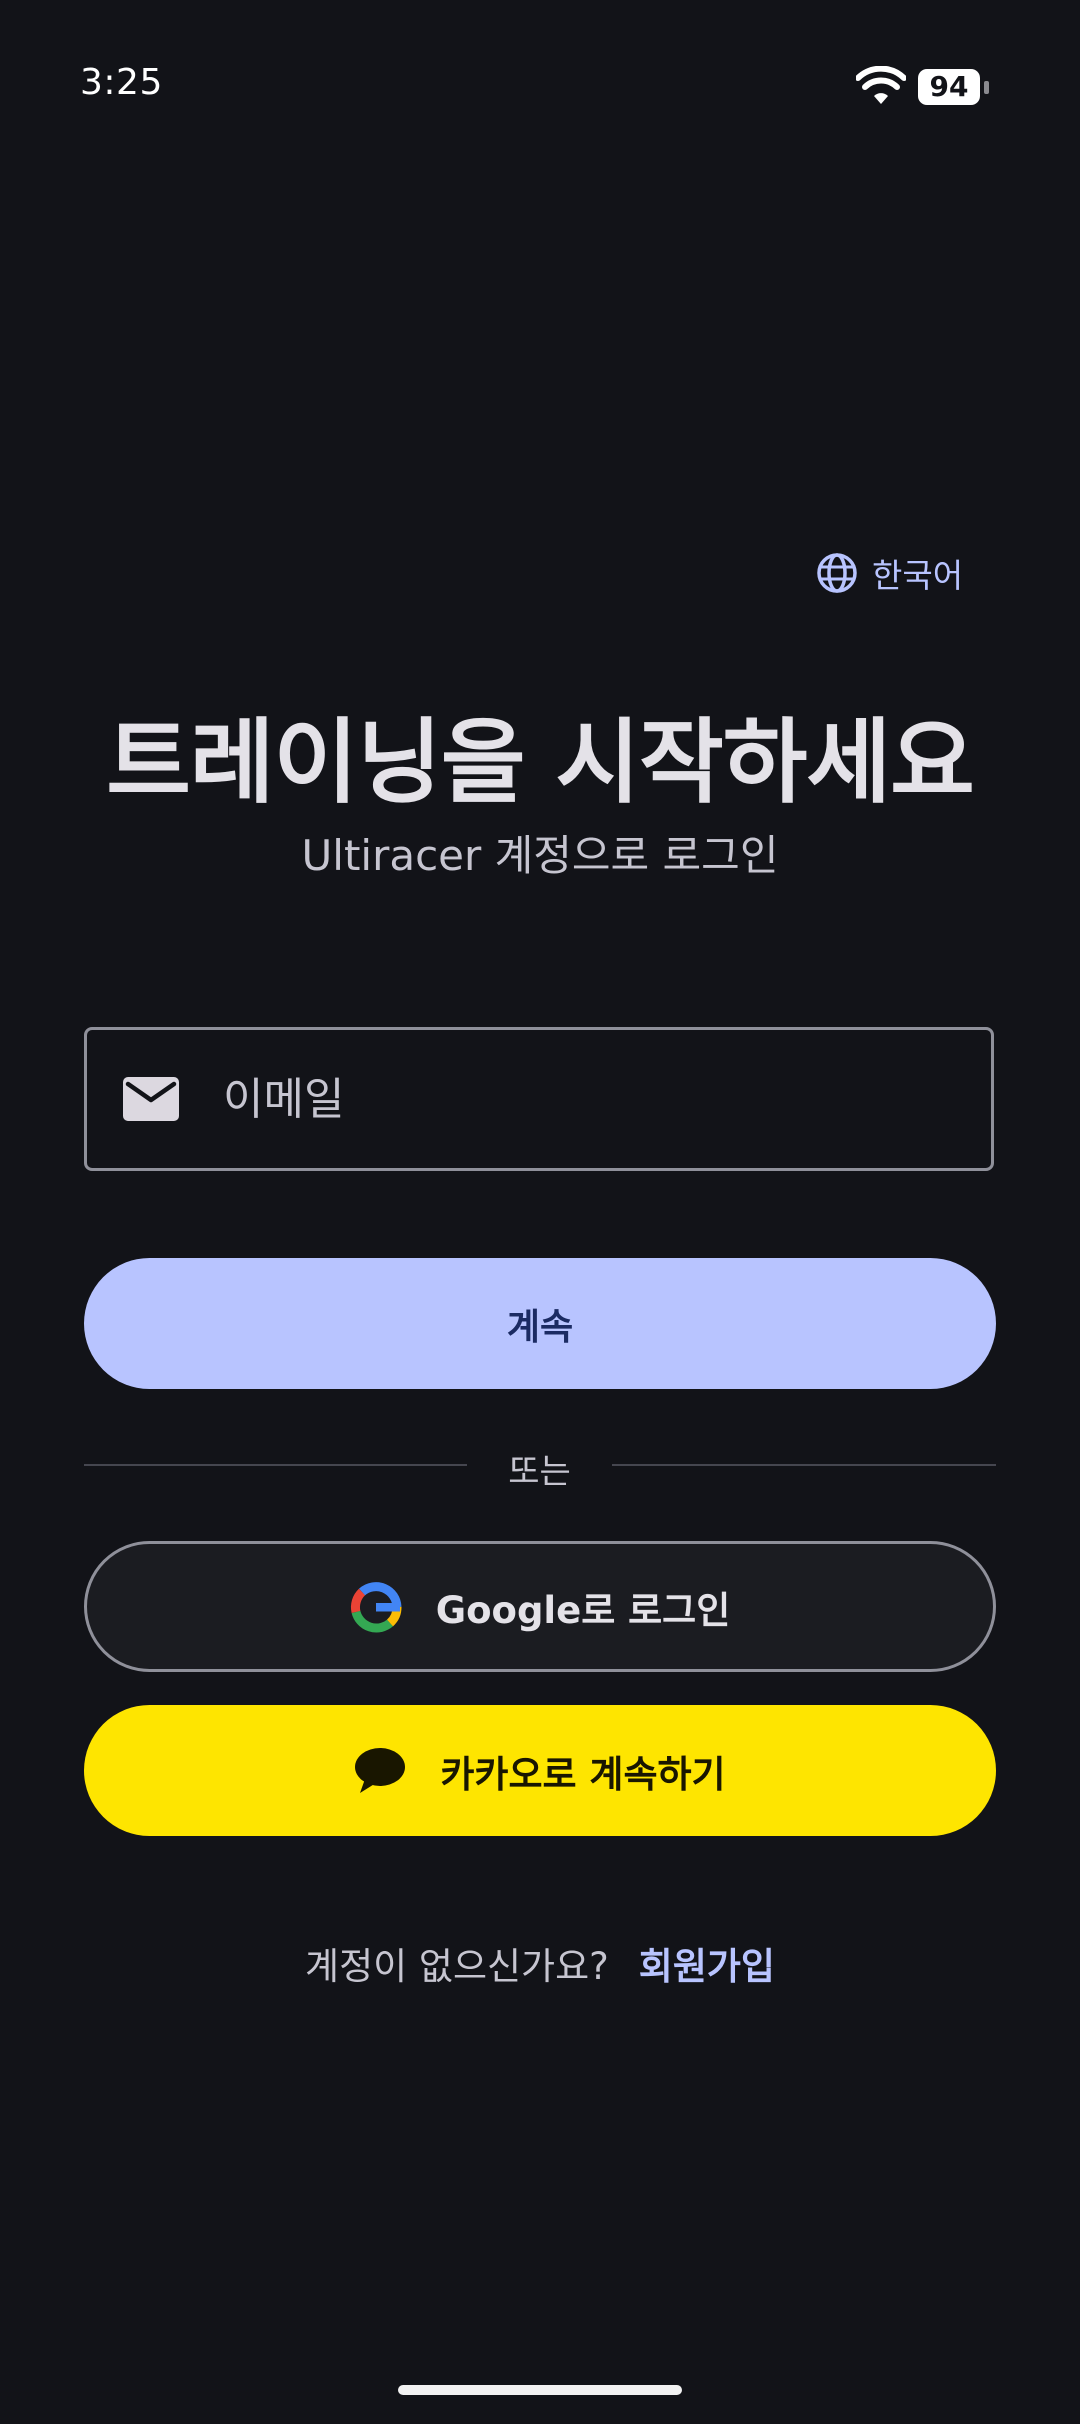  I want to click on kakao-login-button: 카카오로 계속하기, so click(540, 1770).